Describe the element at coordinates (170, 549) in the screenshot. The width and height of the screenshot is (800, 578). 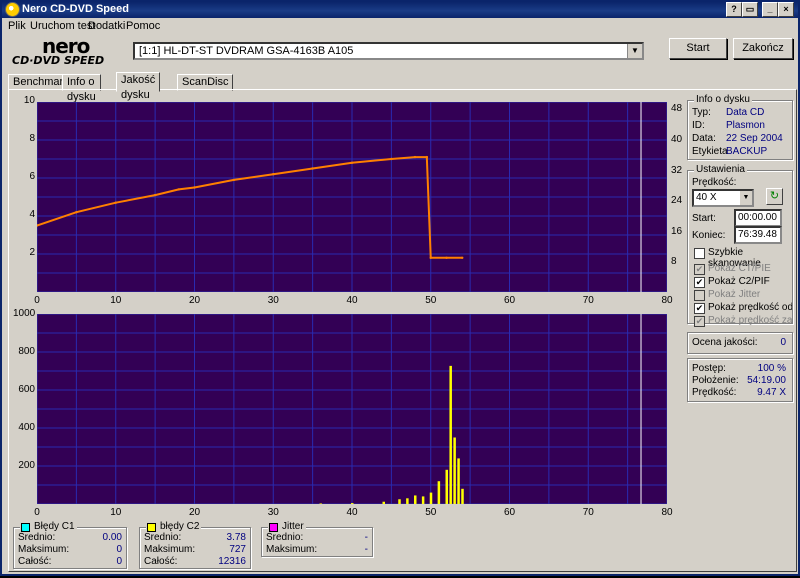
I see `c2-max-label: Maksimum:` at that location.